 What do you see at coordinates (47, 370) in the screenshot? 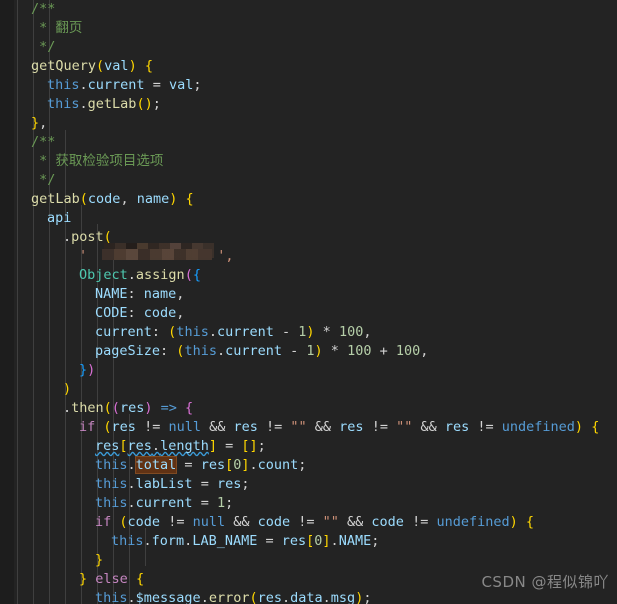
I see `code-line: })` at bounding box center [47, 370].